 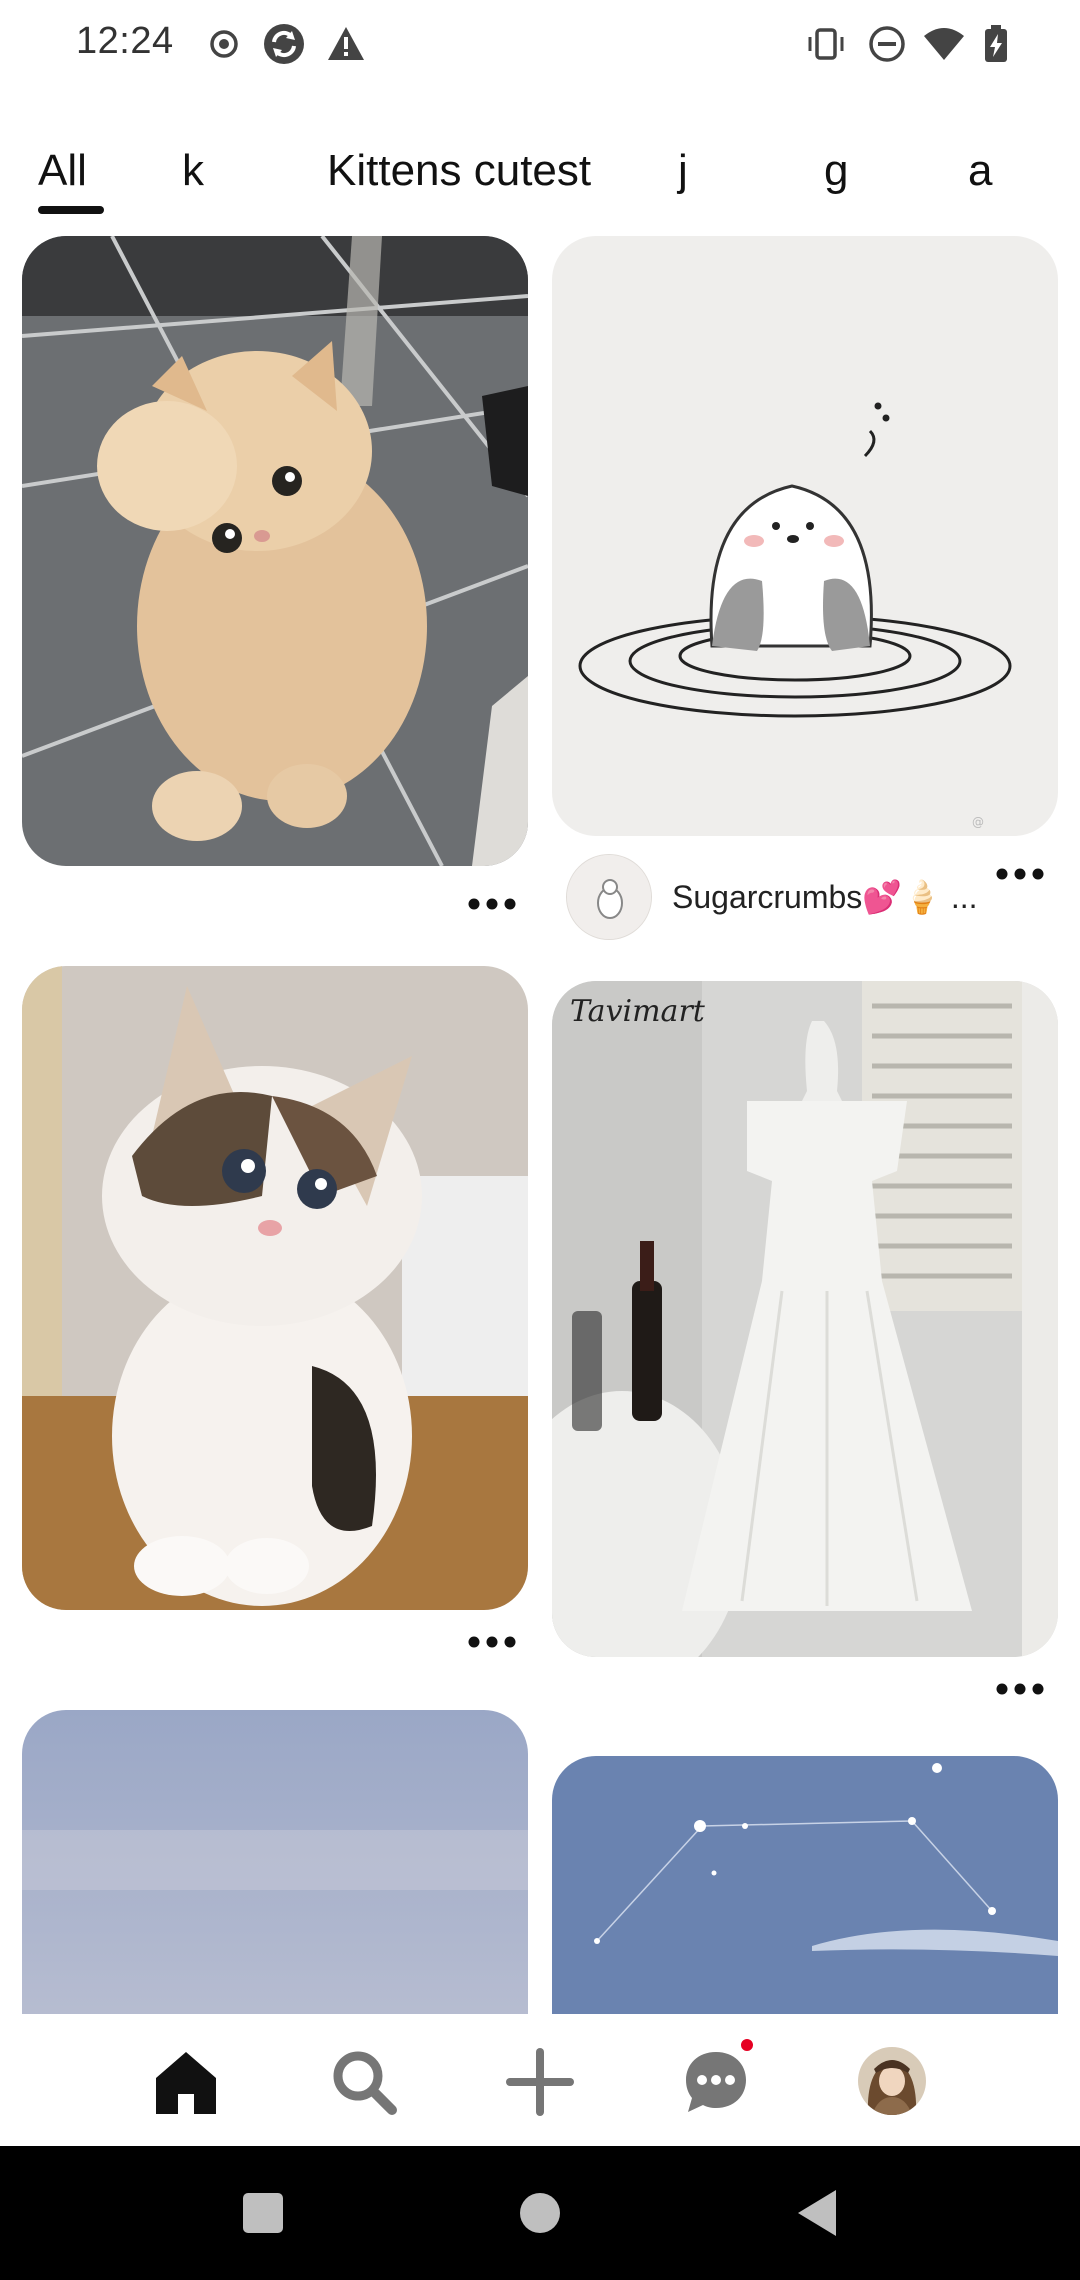 What do you see at coordinates (996, 43) in the screenshot?
I see `battery-icon` at bounding box center [996, 43].